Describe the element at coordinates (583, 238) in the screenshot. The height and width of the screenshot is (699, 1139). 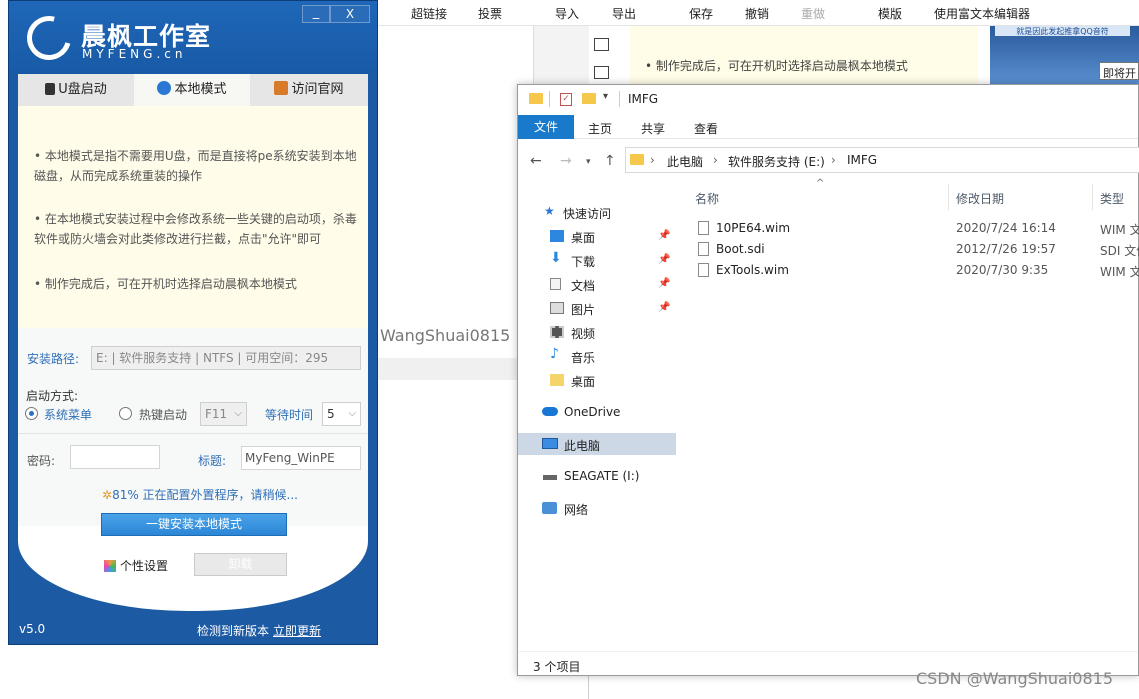
I see `nav-label: 桌面` at that location.